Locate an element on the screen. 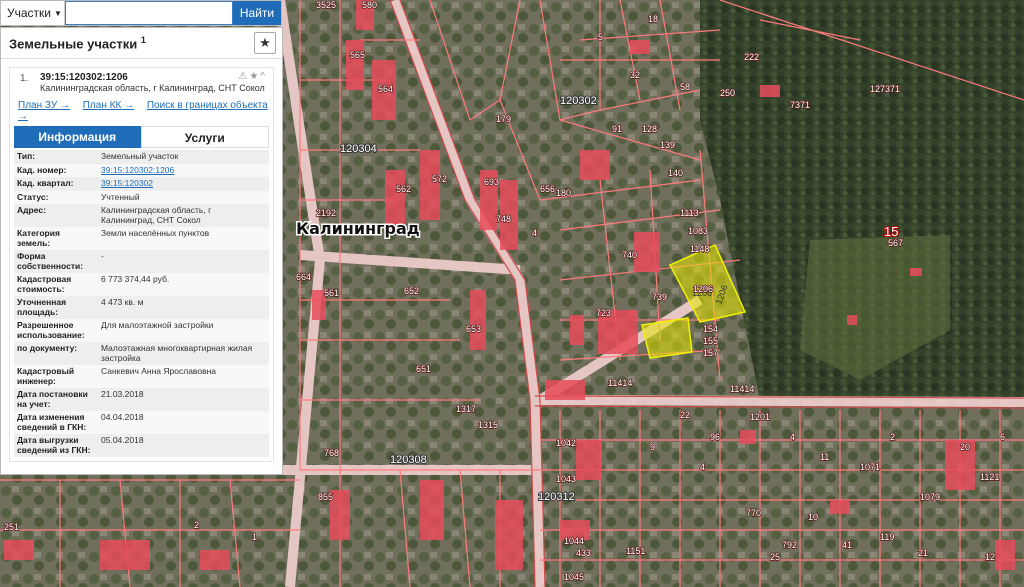 Image resolution: width=1024 pixels, height=587 pixels. city-label: Калининград is located at coordinates (358, 228).